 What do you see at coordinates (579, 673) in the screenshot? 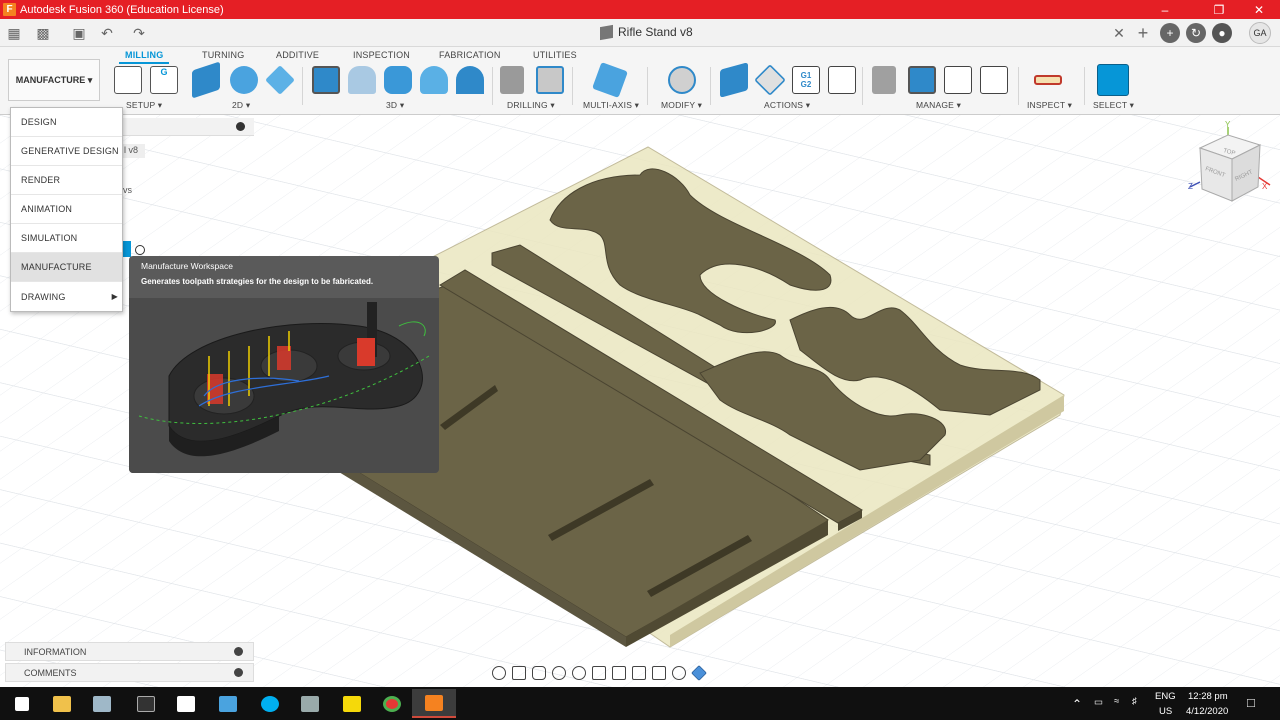
I see `fit-icon` at bounding box center [579, 673].